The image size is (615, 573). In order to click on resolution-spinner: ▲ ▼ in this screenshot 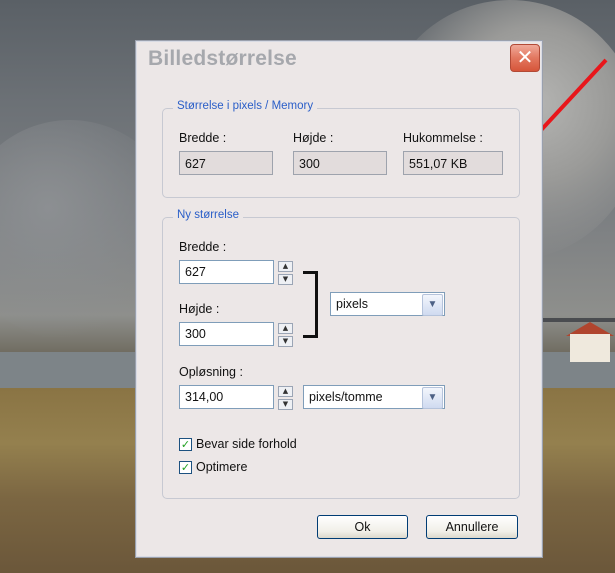, I will do `click(285, 398)`.